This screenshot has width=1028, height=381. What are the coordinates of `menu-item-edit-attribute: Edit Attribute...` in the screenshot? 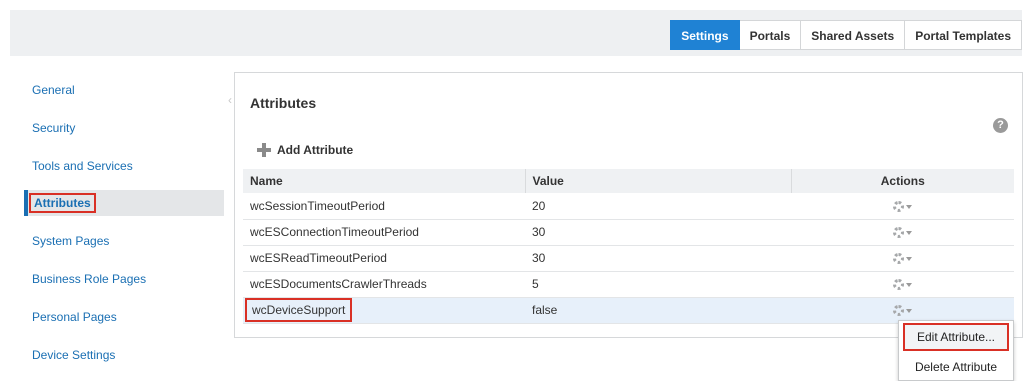 It's located at (956, 337).